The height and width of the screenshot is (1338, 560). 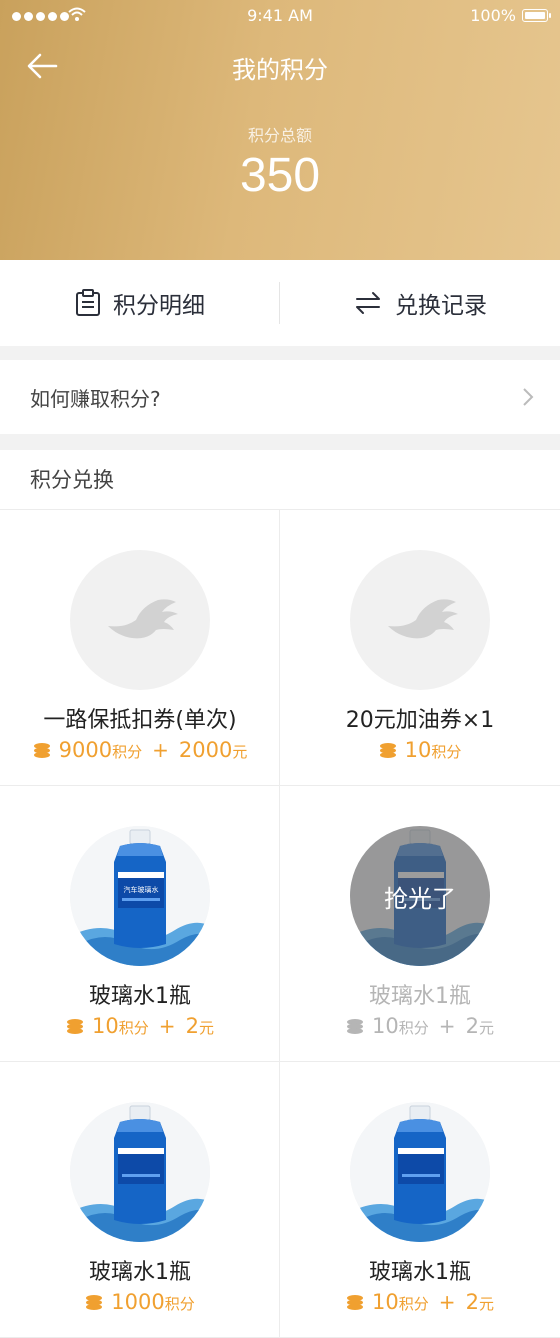 I want to click on status-bar: 9:41 AM 100%, so click(x=280, y=16).